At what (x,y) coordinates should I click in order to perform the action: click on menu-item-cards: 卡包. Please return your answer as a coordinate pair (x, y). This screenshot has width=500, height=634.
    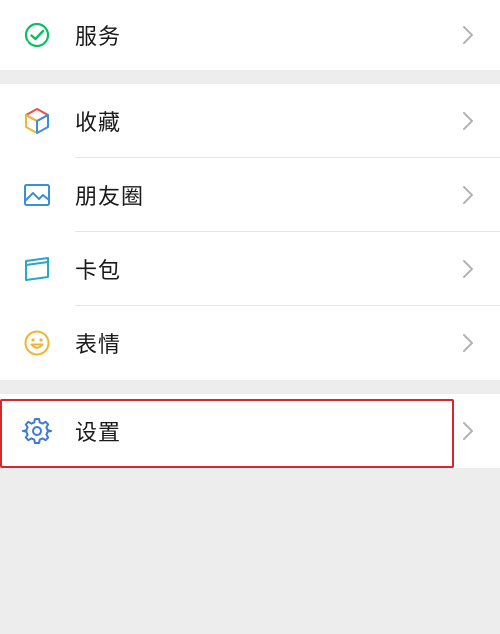
    Looking at the image, I should click on (250, 269).